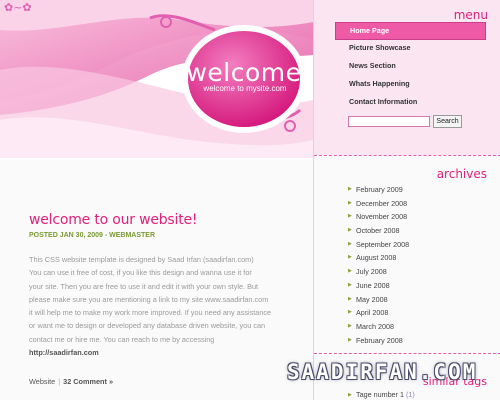 The image size is (500, 400). What do you see at coordinates (470, 15) in the screenshot?
I see `menu-title: menu` at bounding box center [470, 15].